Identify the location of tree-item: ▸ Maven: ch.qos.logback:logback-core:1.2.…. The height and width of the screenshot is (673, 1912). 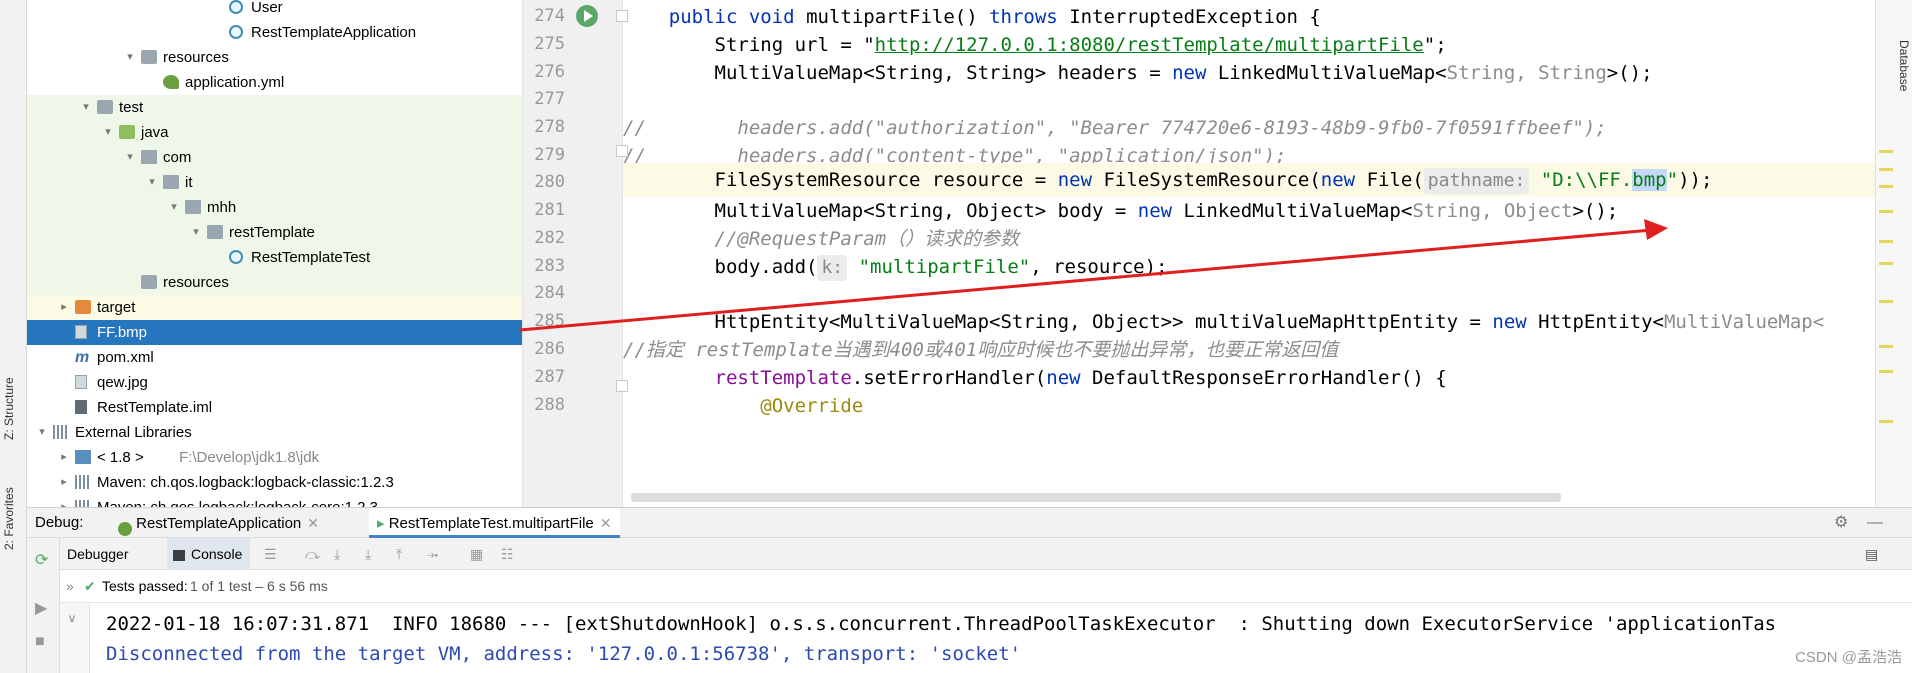
(274, 501).